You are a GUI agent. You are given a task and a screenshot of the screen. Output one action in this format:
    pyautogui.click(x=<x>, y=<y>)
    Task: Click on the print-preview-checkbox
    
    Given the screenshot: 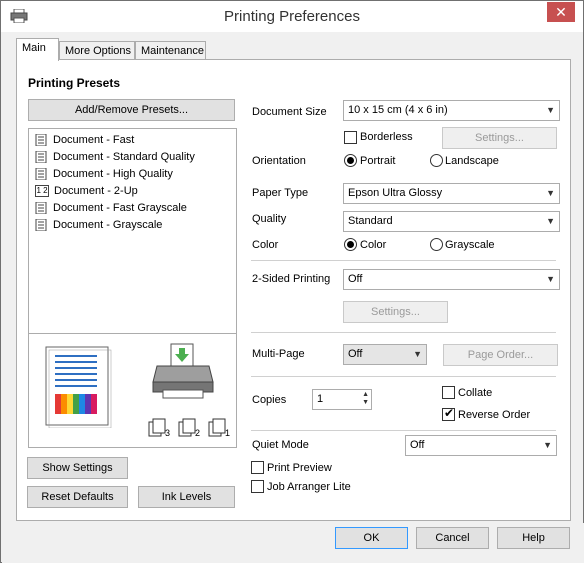 What is the action you would take?
    pyautogui.click(x=257, y=467)
    